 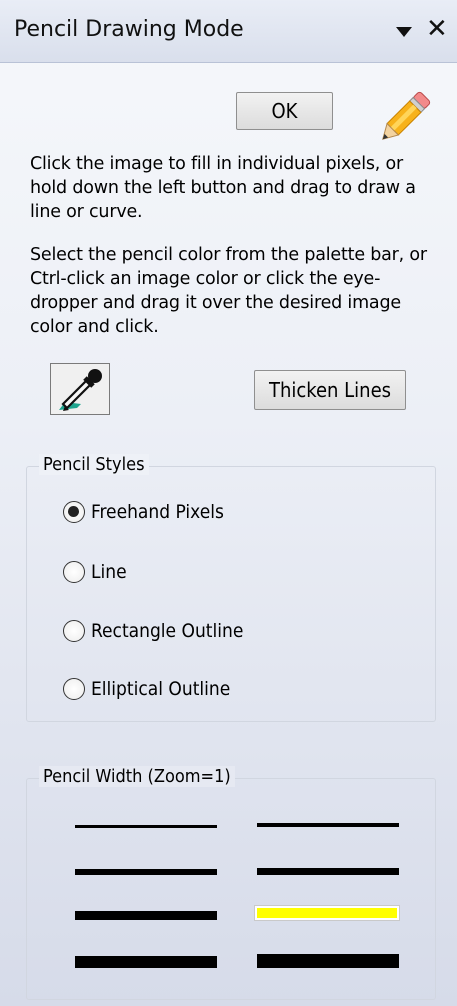 I want to click on title-bar: Pencil Drawing Mode ✕, so click(x=228, y=31).